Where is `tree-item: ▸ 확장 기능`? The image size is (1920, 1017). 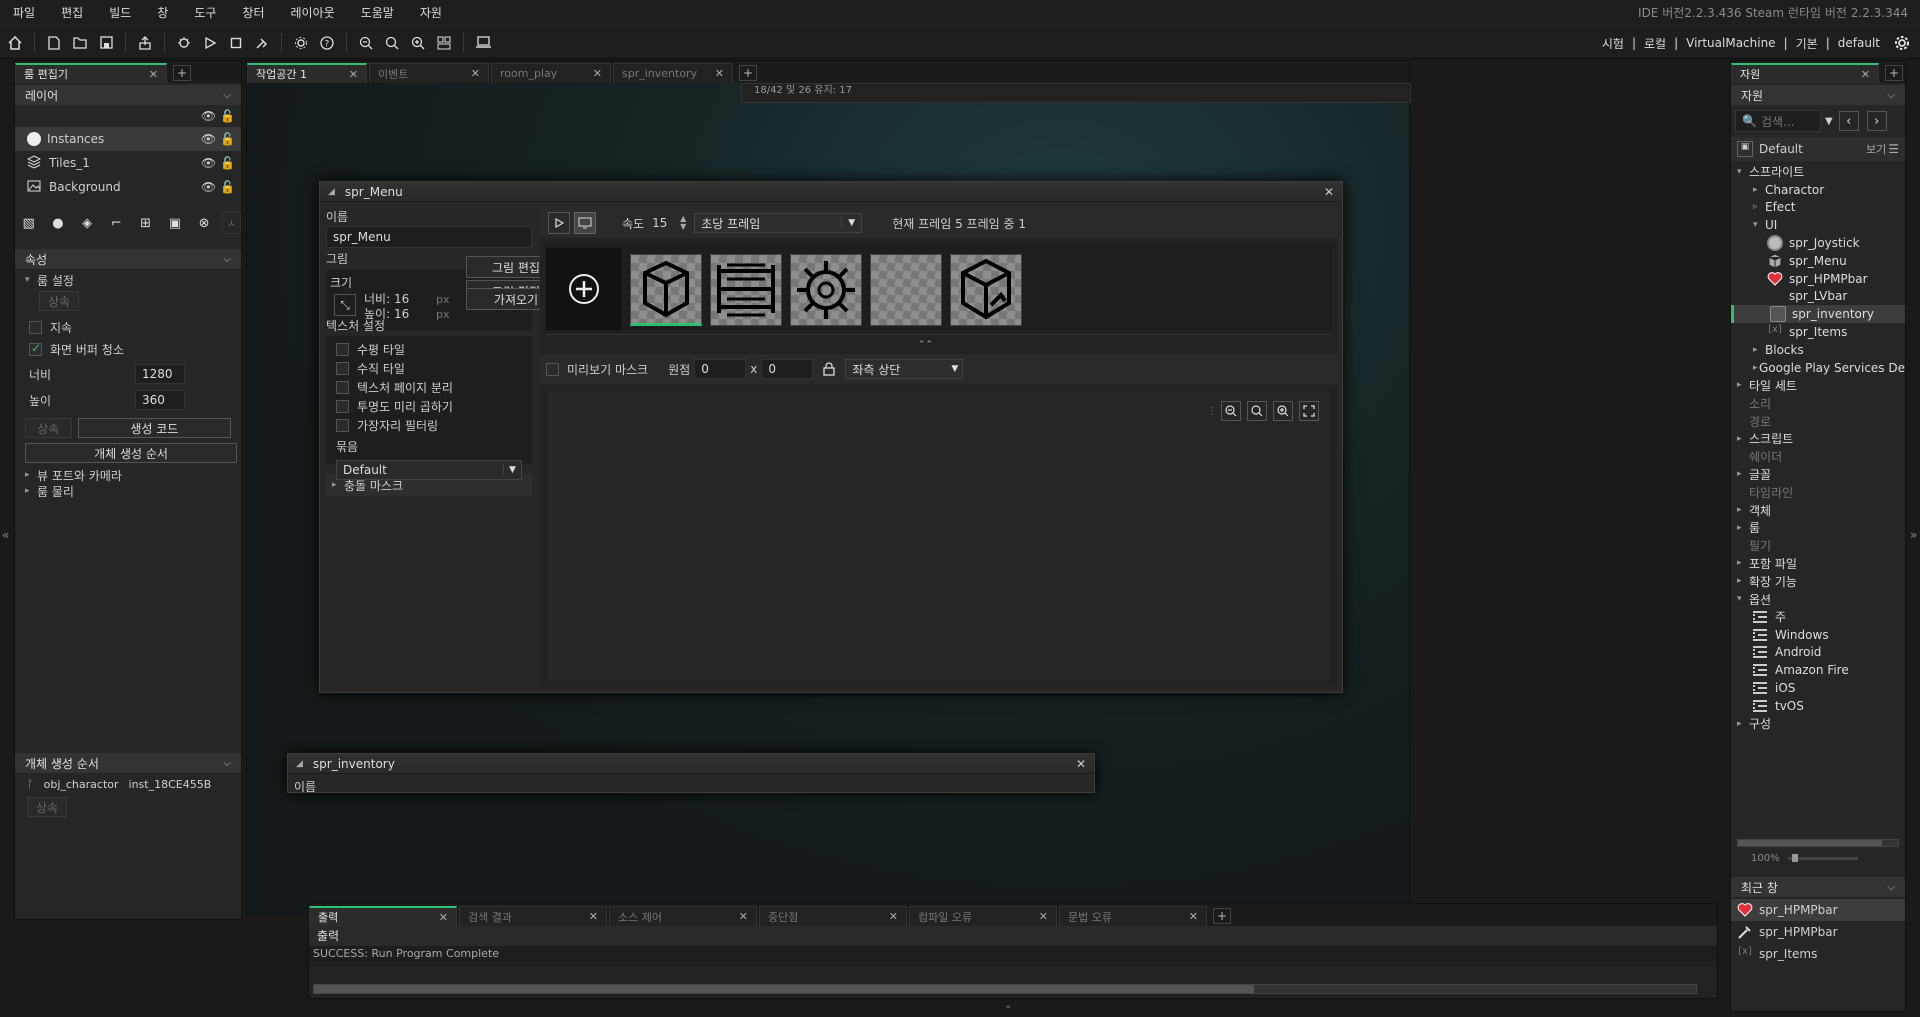 tree-item: ▸ 확장 기능 is located at coordinates (1818, 581).